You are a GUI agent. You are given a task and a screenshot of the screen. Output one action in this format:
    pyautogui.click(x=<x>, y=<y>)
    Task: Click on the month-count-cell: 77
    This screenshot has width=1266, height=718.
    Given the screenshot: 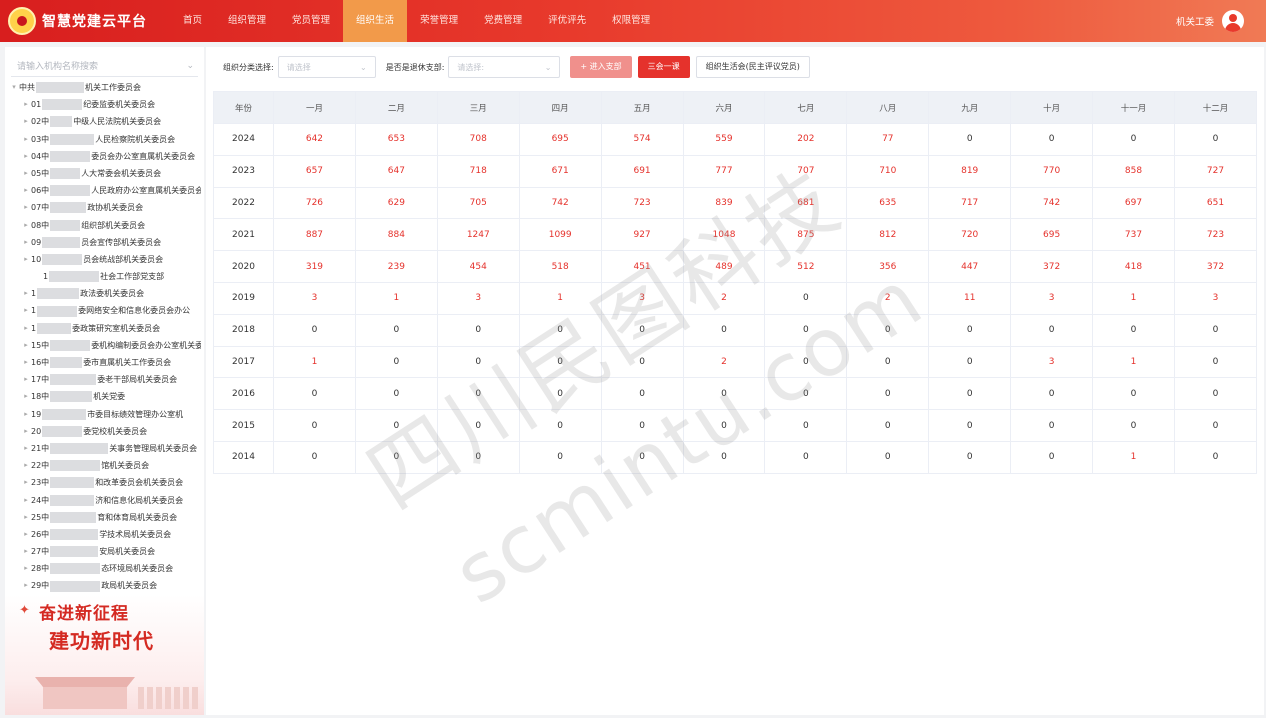 What is the action you would take?
    pyautogui.click(x=888, y=139)
    